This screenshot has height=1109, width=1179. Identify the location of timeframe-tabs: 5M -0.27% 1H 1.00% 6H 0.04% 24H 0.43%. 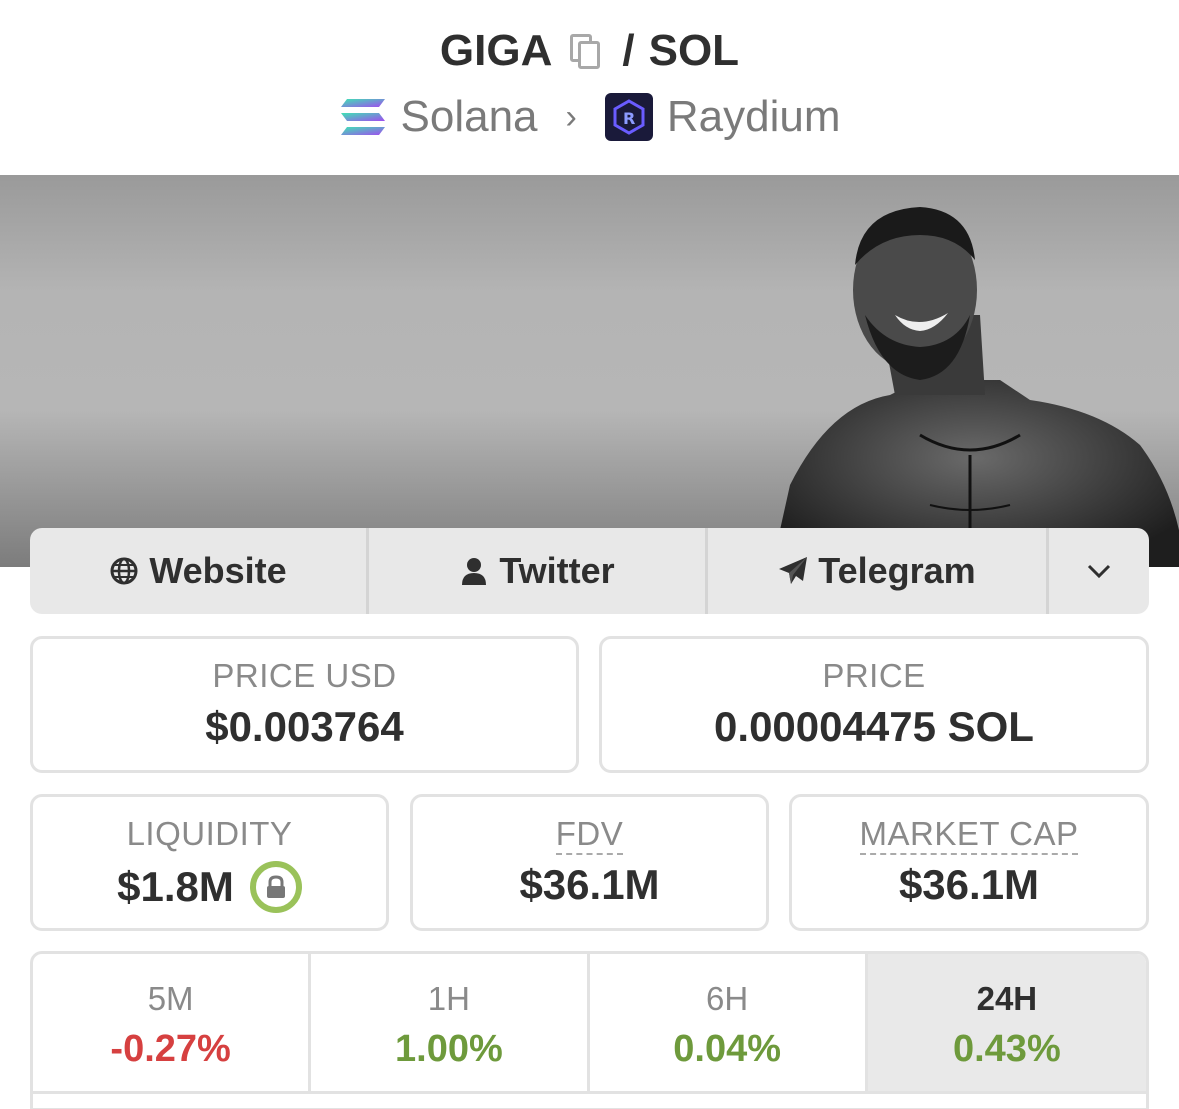
(589, 1030).